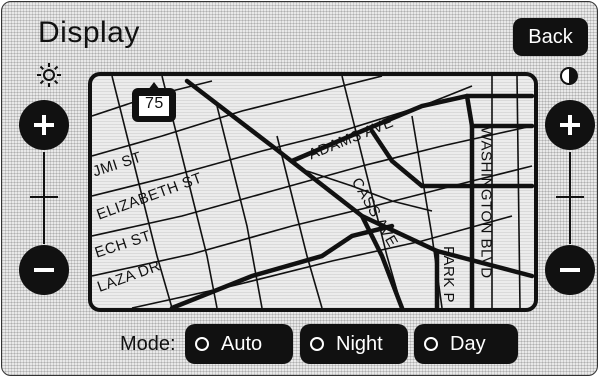 The width and height of the screenshot is (599, 377). I want to click on contrast-slider-handle, so click(570, 197).